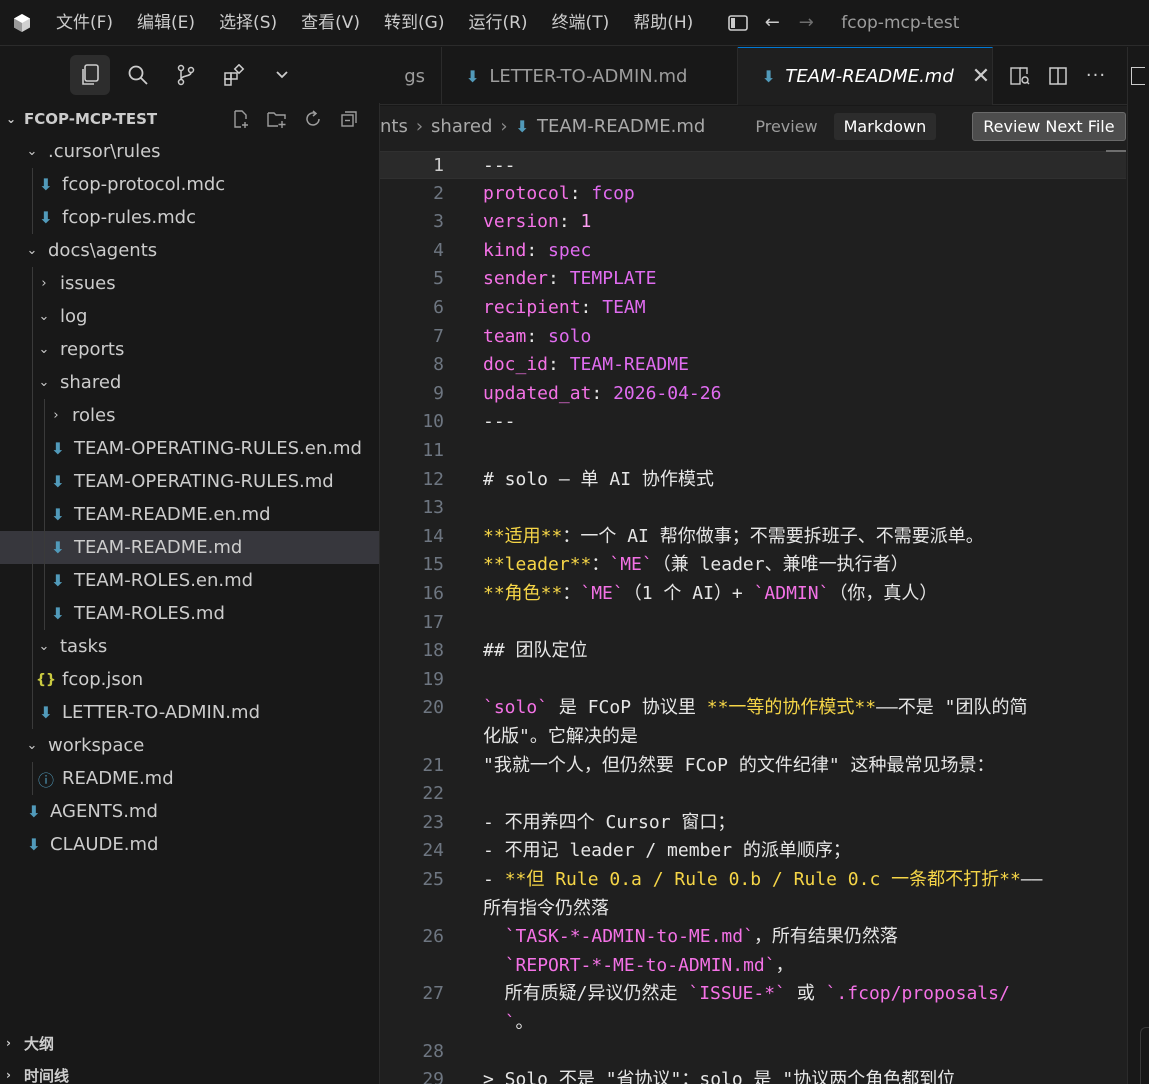 The height and width of the screenshot is (1084, 1149). Describe the element at coordinates (786, 126) in the screenshot. I see `preview-button: Preview` at that location.